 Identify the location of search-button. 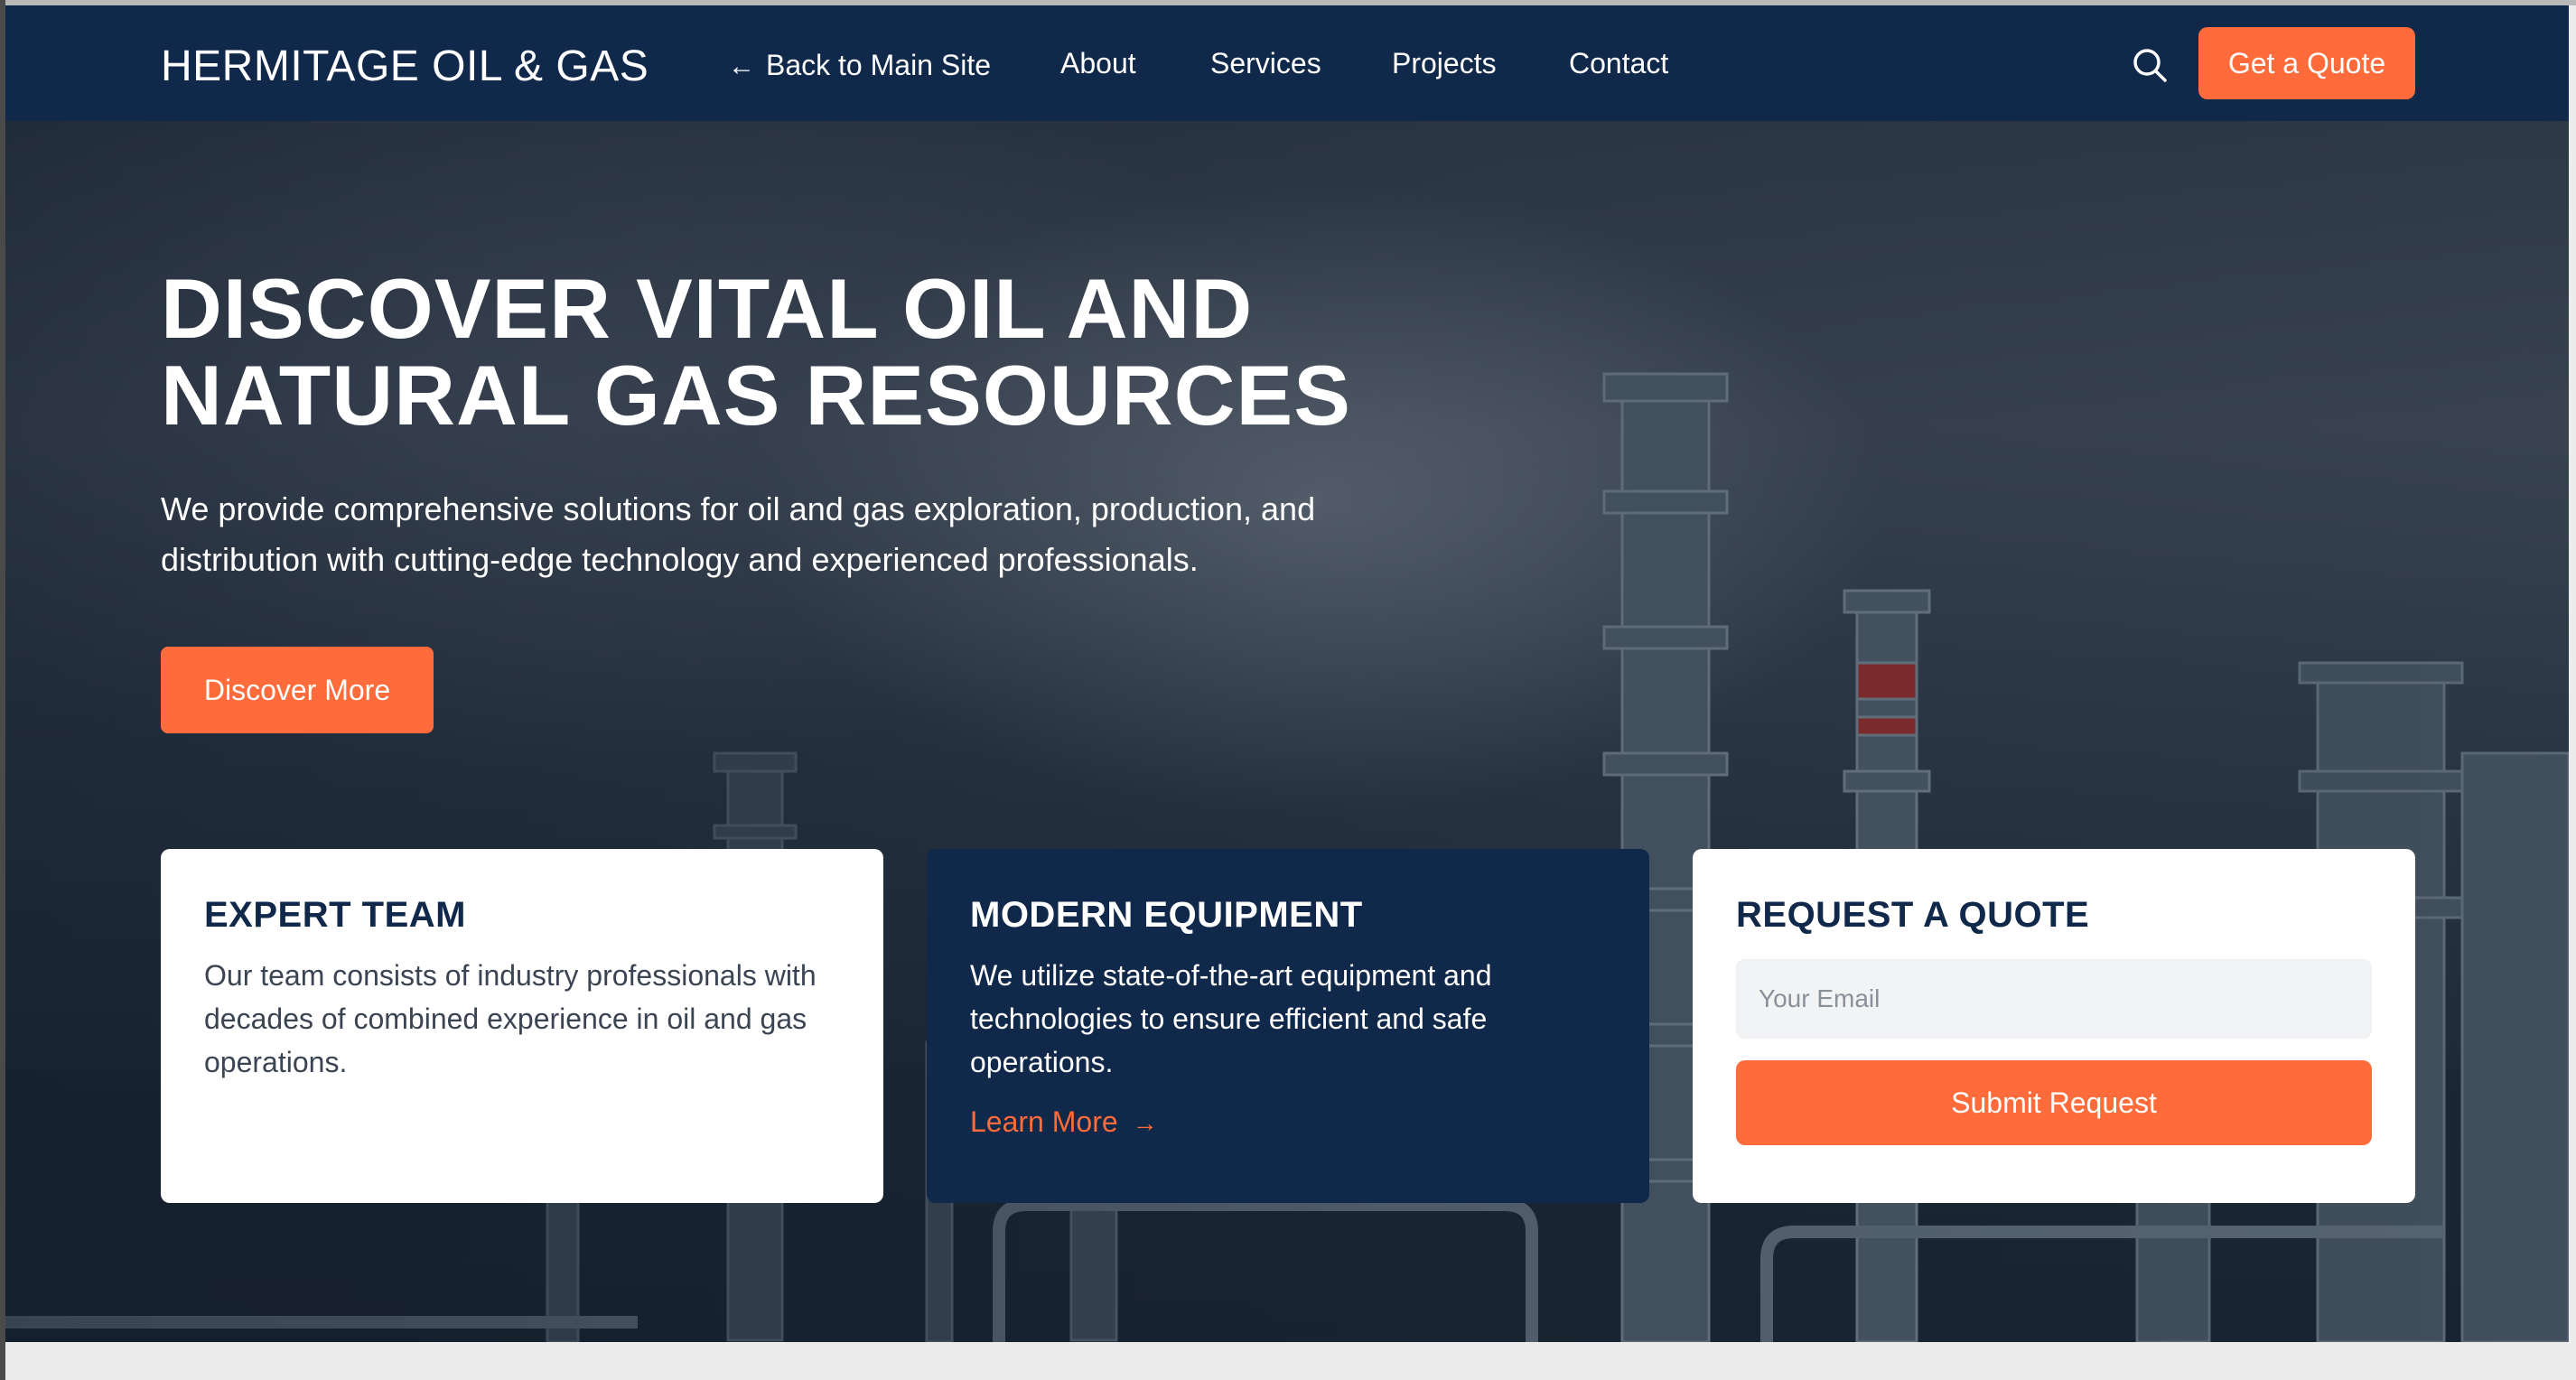
(2150, 65).